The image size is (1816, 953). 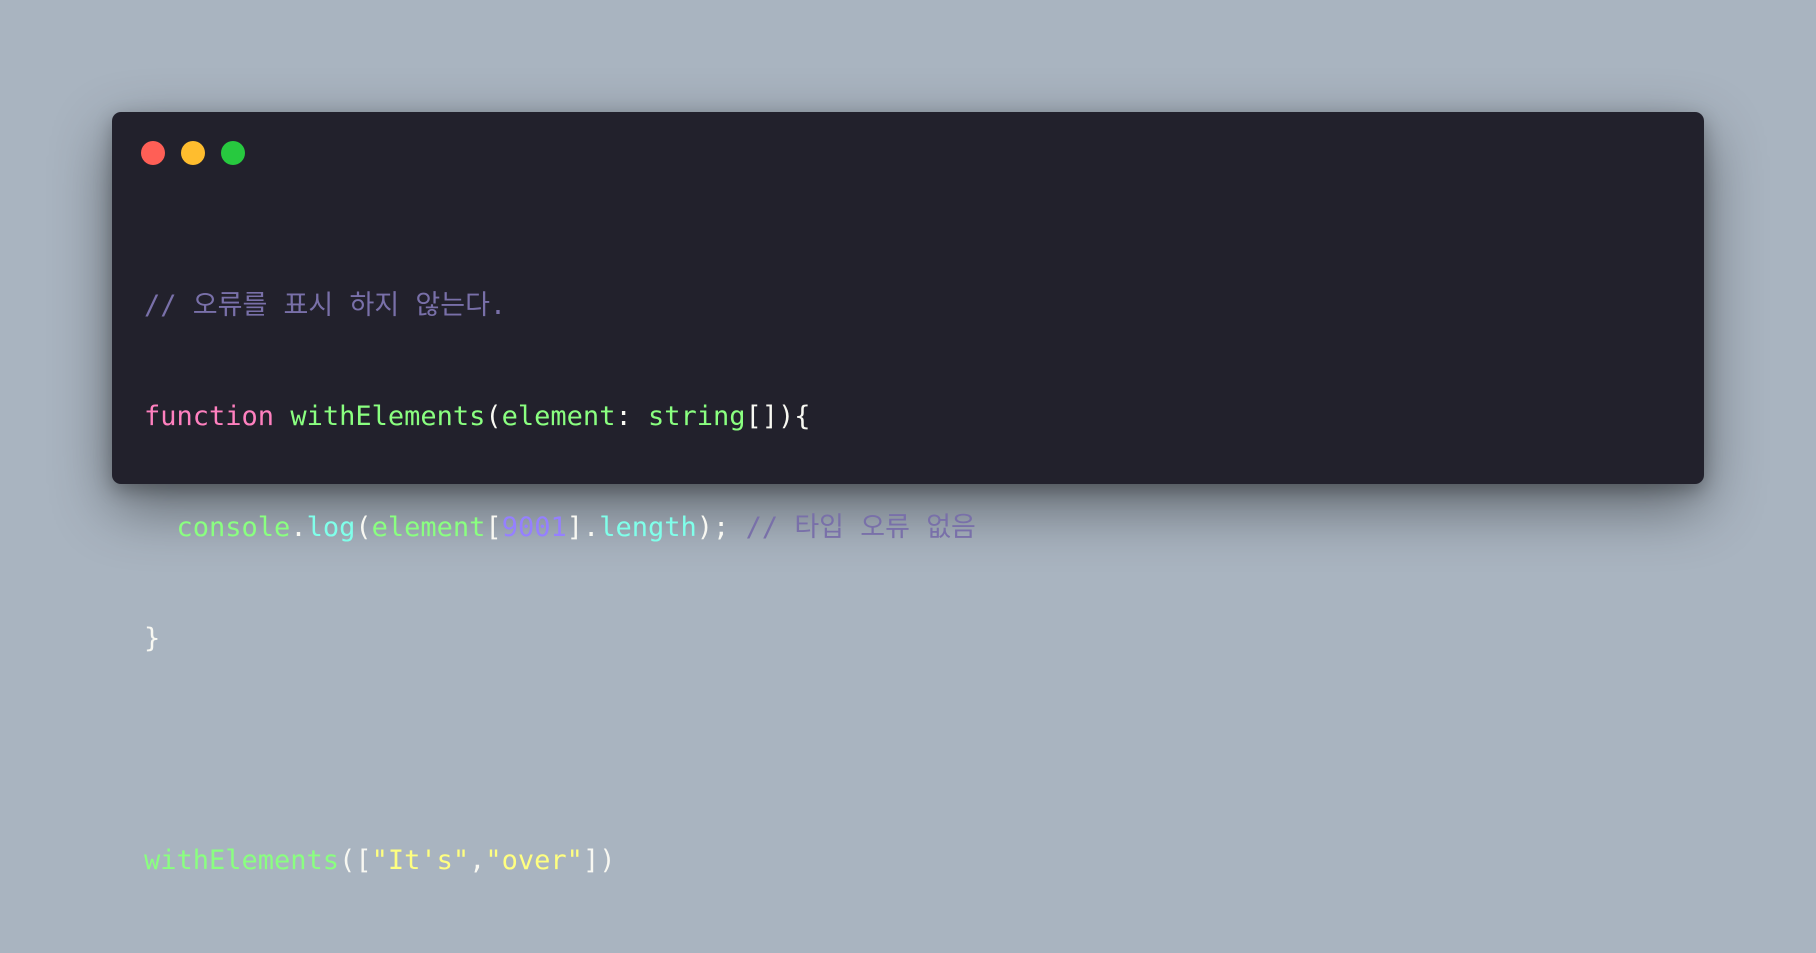 What do you see at coordinates (560, 638) in the screenshot?
I see `code-line-4: }` at bounding box center [560, 638].